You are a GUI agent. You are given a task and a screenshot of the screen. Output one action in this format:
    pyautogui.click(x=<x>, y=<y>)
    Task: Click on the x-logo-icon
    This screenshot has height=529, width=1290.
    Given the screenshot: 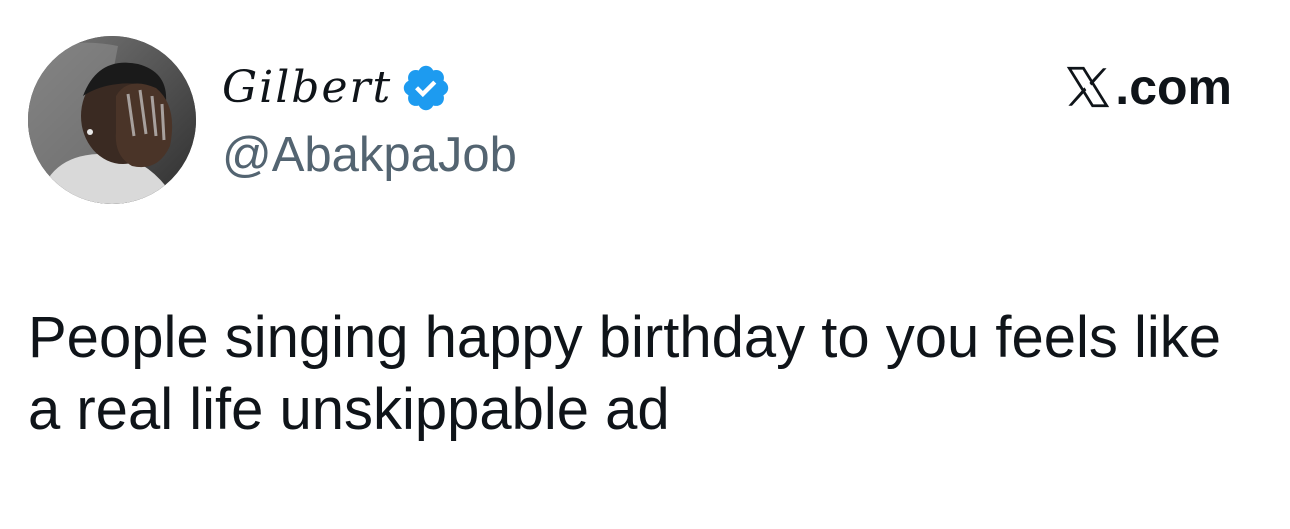 What is the action you would take?
    pyautogui.click(x=1088, y=87)
    